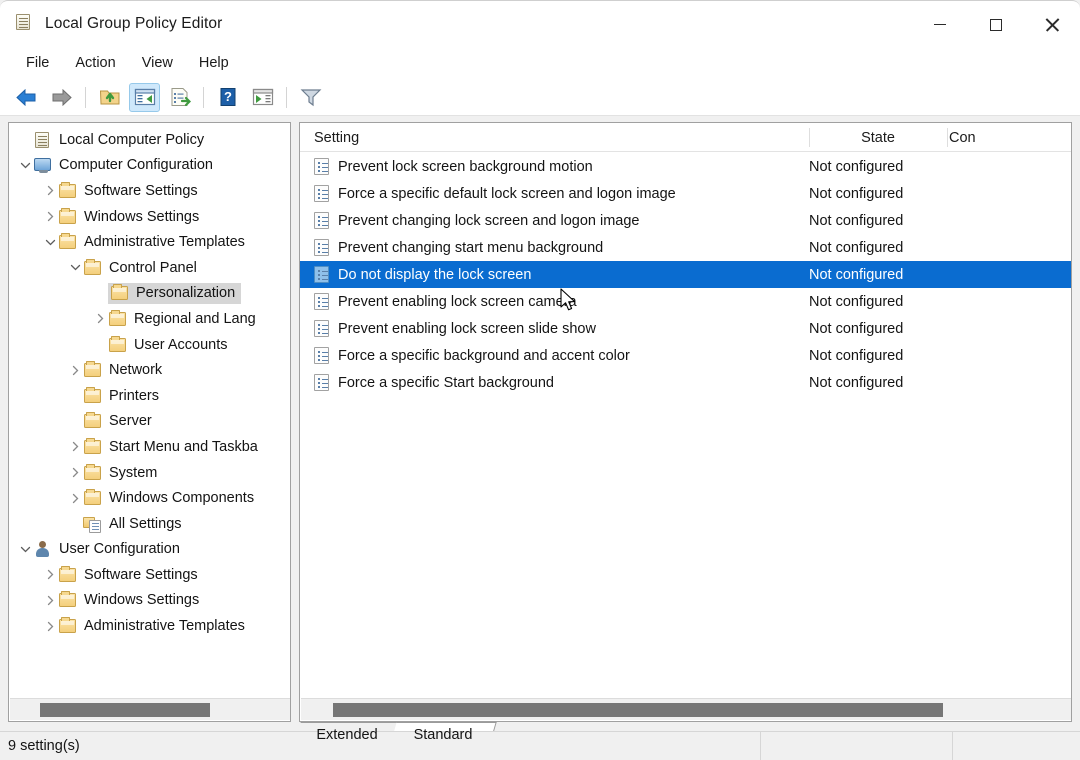  Describe the element at coordinates (37, 63) in the screenshot. I see `menu-item-file: File` at that location.